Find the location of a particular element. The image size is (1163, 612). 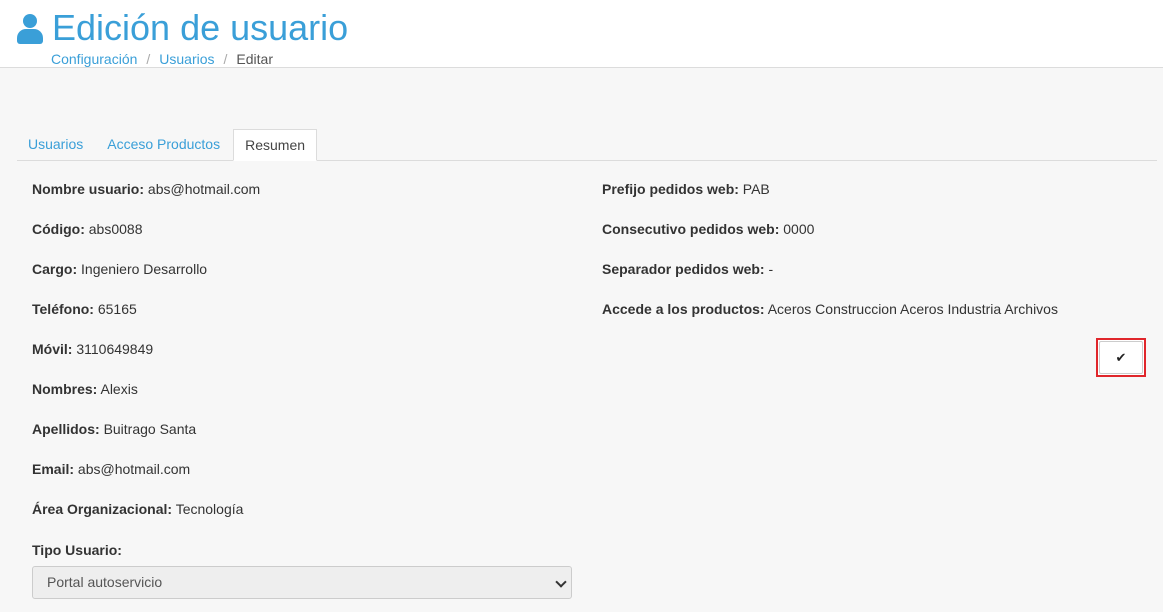

tab-bar: Usuarios Acceso Productos Resumen is located at coordinates (587, 145).